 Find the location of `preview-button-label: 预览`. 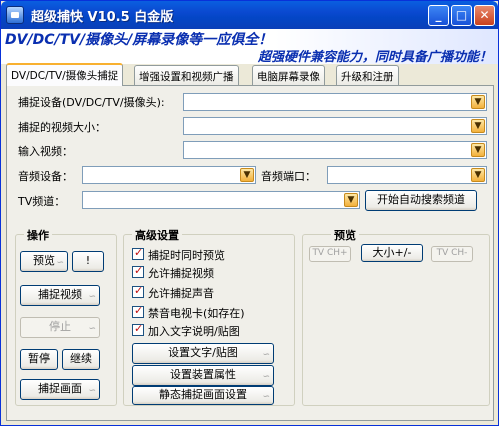

preview-button-label: 预览 is located at coordinates (44, 260).